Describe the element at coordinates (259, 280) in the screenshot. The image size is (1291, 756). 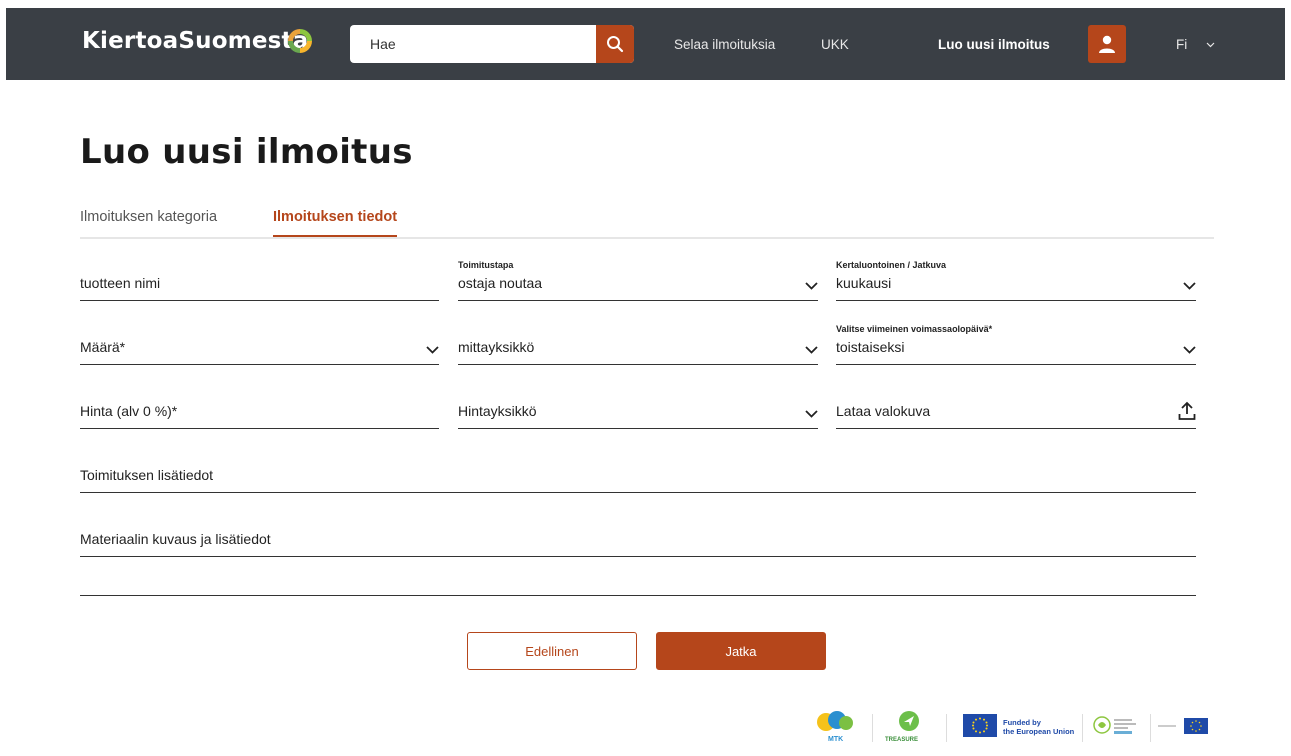
I see `product-name-field: tuotteen nimi` at that location.